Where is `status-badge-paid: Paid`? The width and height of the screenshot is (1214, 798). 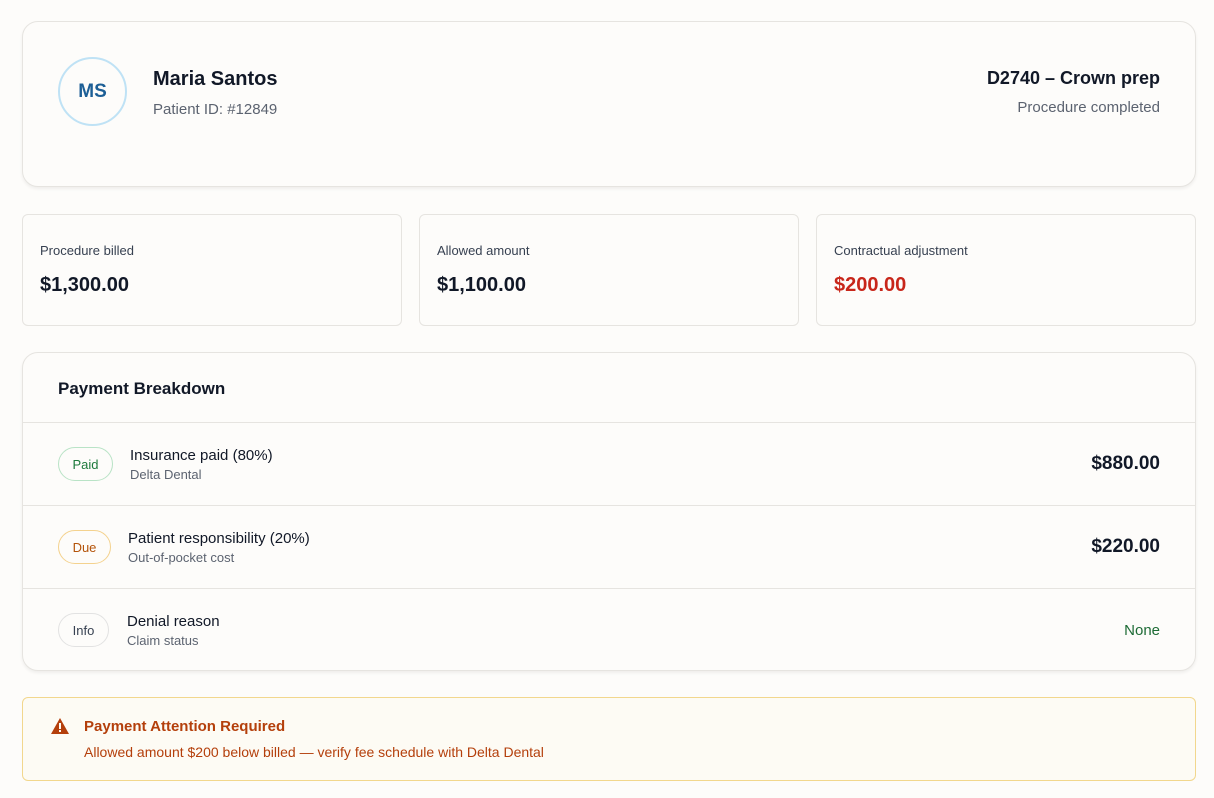 status-badge-paid: Paid is located at coordinates (85, 464).